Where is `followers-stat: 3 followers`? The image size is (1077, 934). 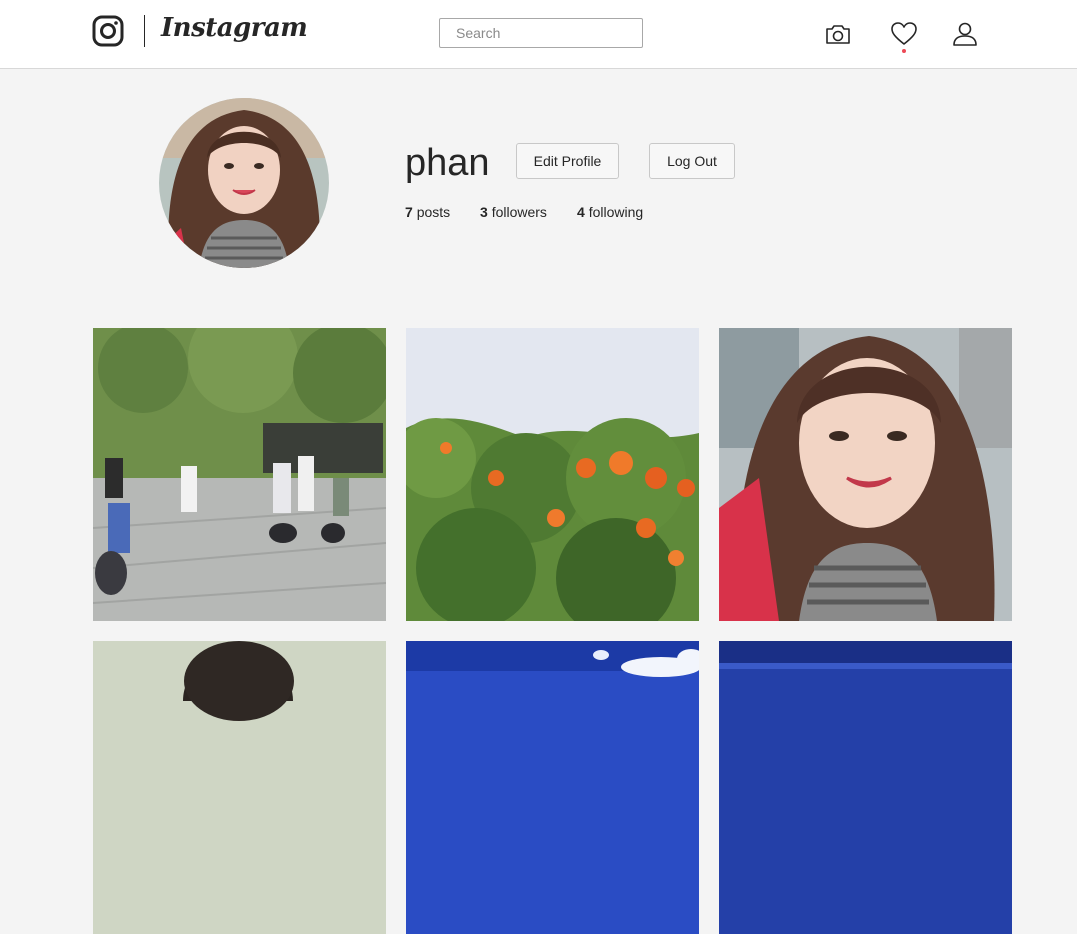
followers-stat: 3 followers is located at coordinates (513, 212).